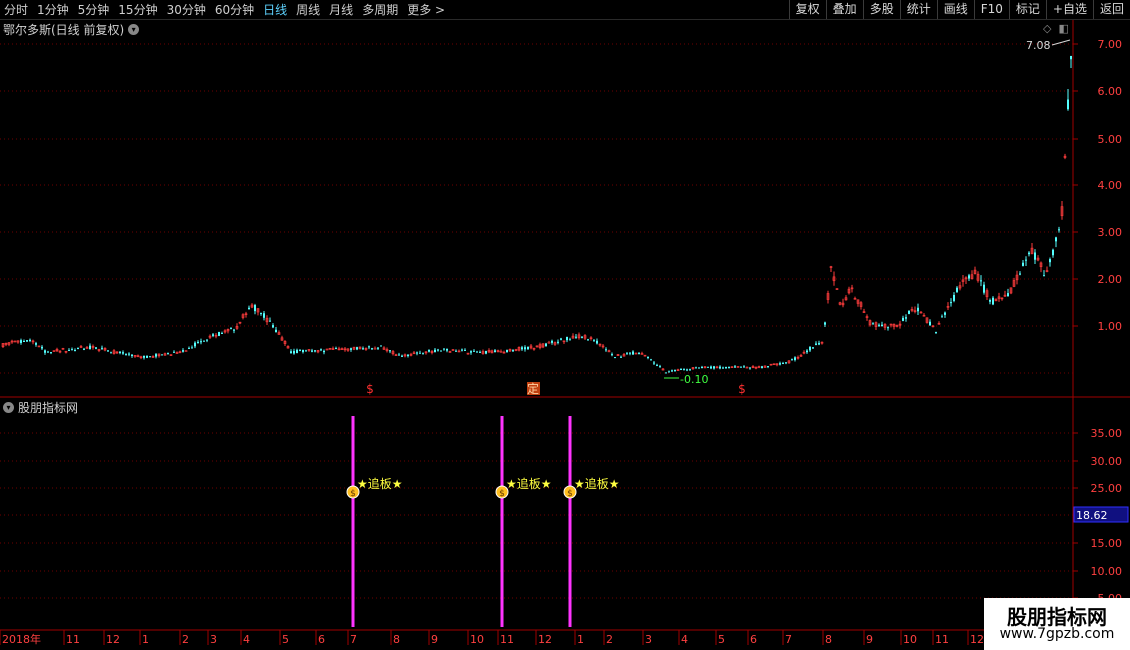 The image size is (1130, 650). What do you see at coordinates (1110, 232) in the screenshot?
I see `price-tick-label: 3.00` at bounding box center [1110, 232].